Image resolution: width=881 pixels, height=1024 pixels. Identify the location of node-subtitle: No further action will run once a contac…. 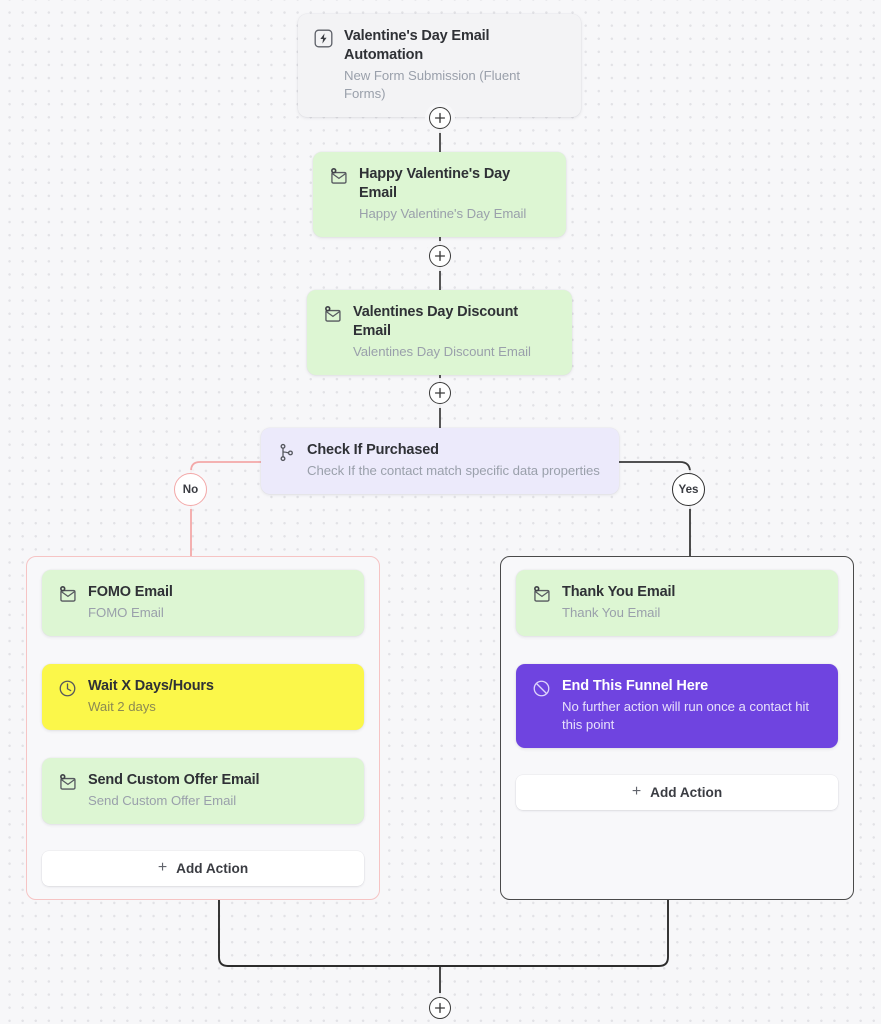
(685, 715).